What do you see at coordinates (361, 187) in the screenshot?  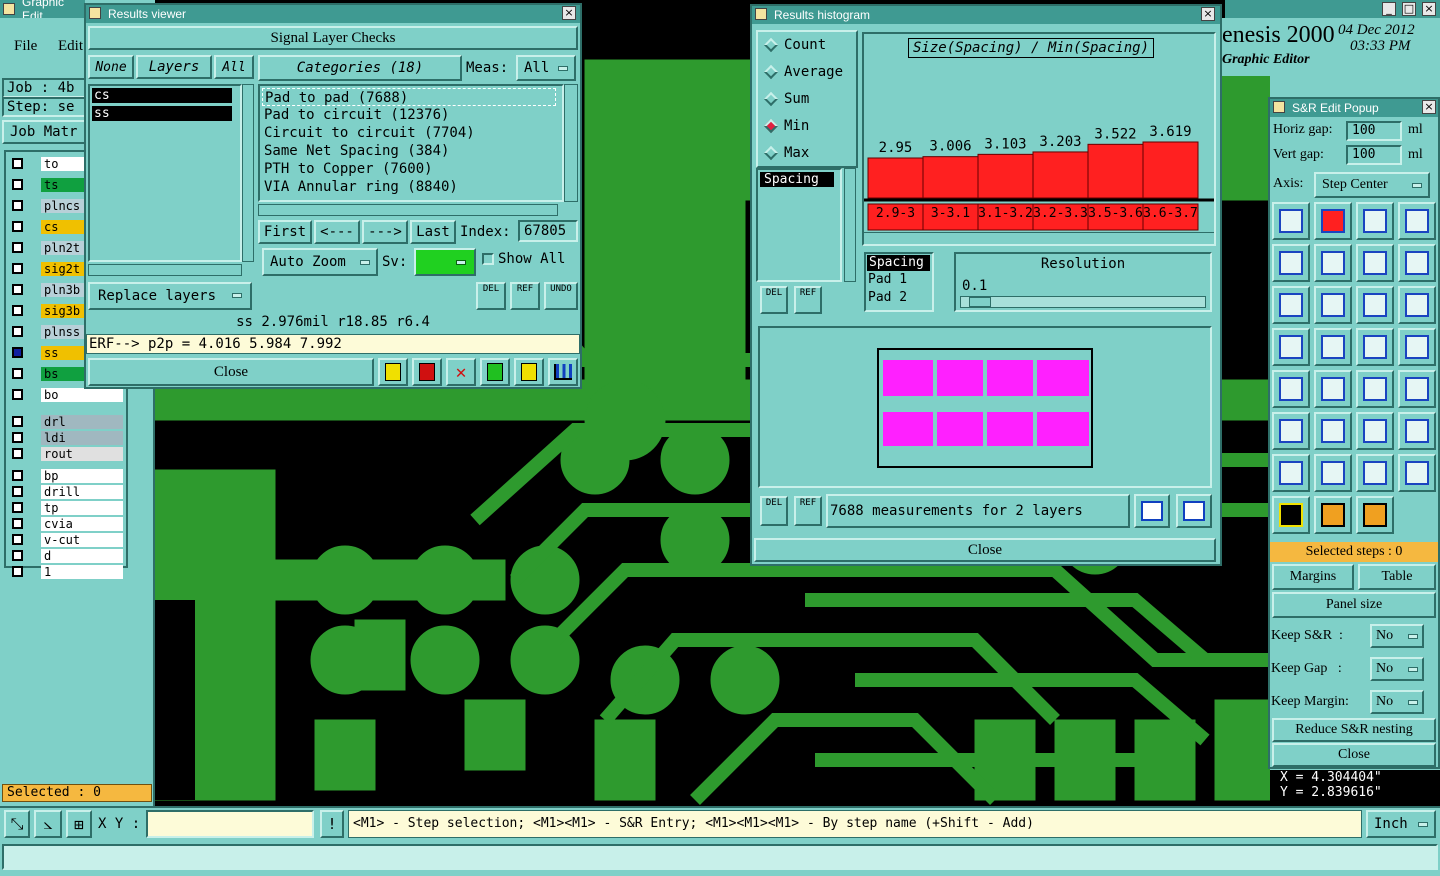 I see `category-item: VIA Annular ring (8840)` at bounding box center [361, 187].